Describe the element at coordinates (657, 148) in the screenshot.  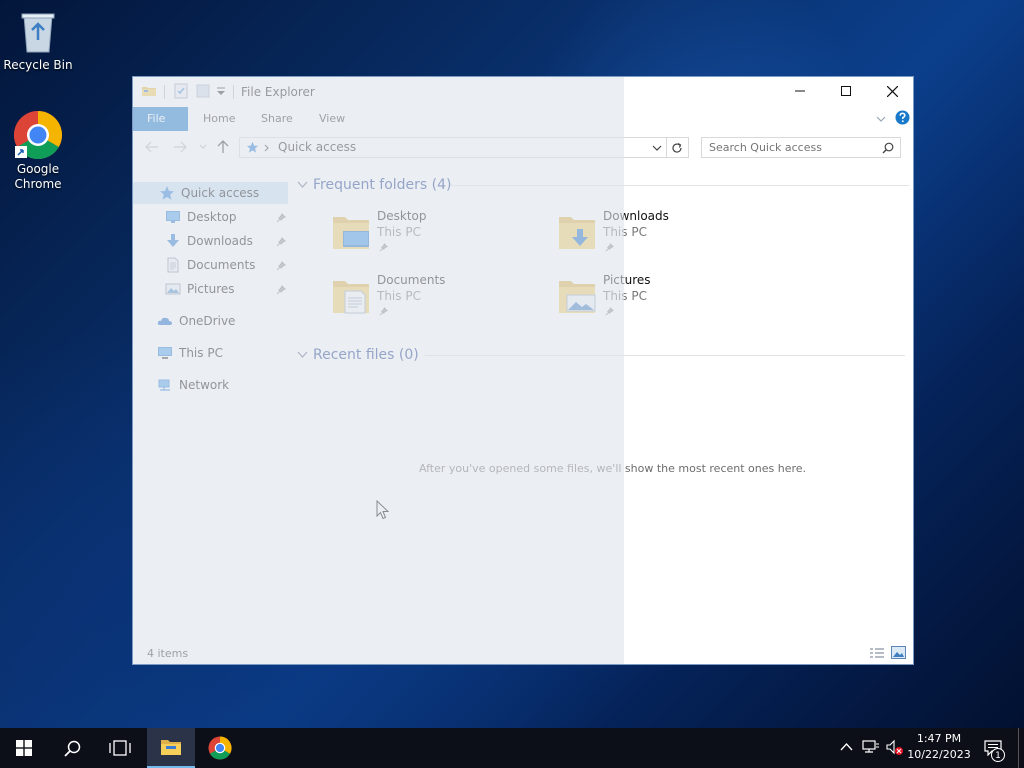
I see `address-dropdown-icon` at that location.